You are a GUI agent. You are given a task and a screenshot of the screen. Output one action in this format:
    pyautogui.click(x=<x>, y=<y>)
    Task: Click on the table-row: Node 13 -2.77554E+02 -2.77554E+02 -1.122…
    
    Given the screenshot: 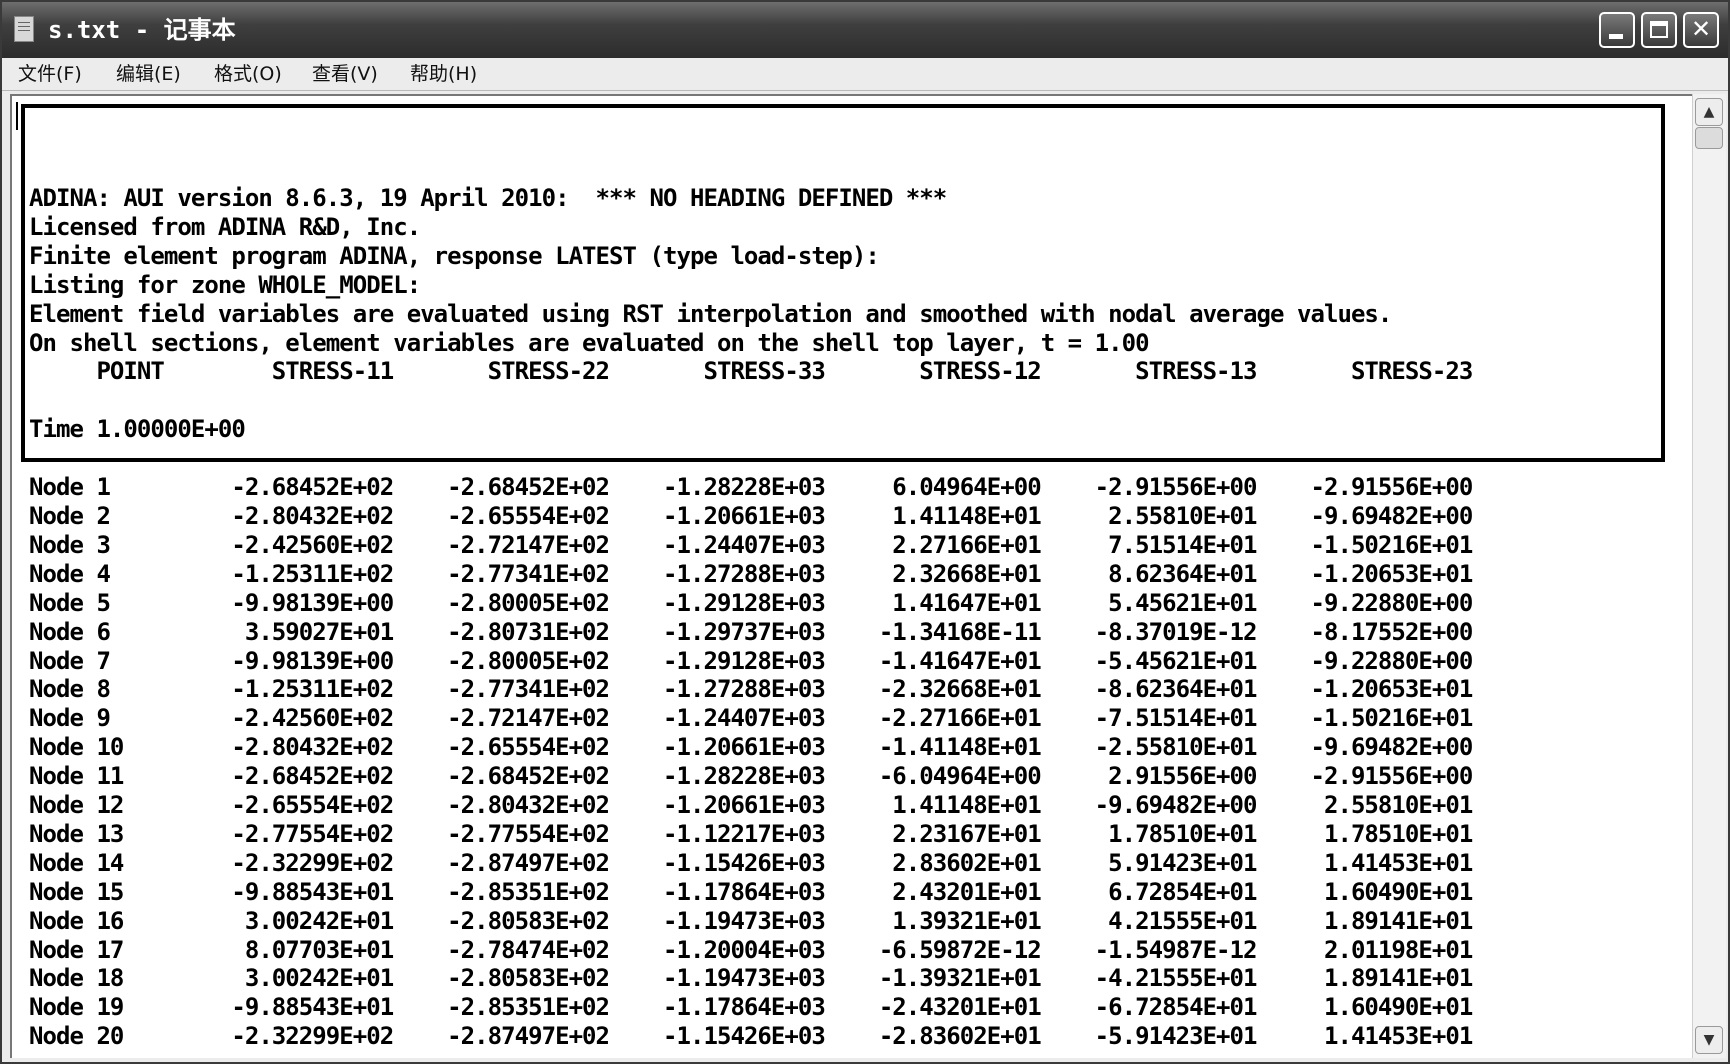 What is the action you would take?
    pyautogui.click(x=751, y=833)
    